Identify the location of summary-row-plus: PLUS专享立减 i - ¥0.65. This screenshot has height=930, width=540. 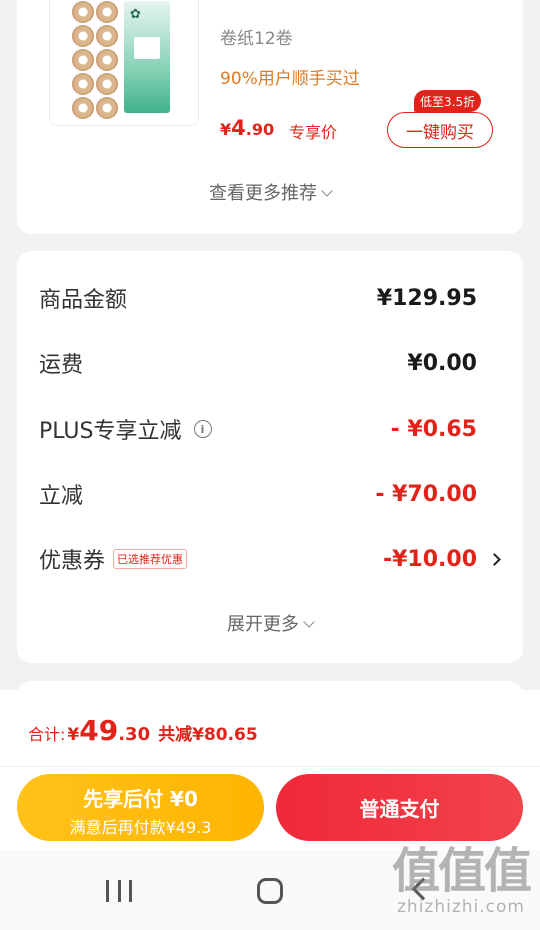
(270, 429).